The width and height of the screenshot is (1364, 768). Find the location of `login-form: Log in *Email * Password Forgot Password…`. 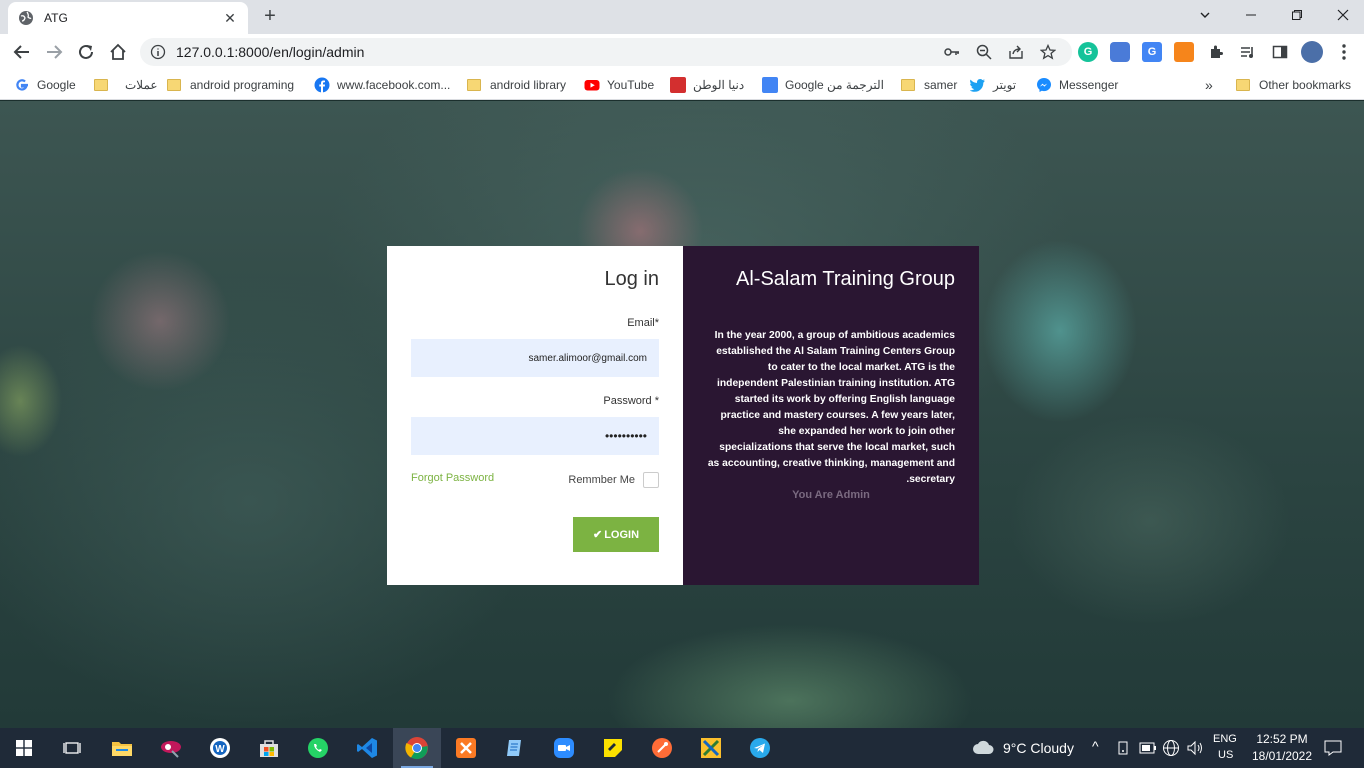

login-form: Log in *Email * Password Forgot Password… is located at coordinates (535, 415).